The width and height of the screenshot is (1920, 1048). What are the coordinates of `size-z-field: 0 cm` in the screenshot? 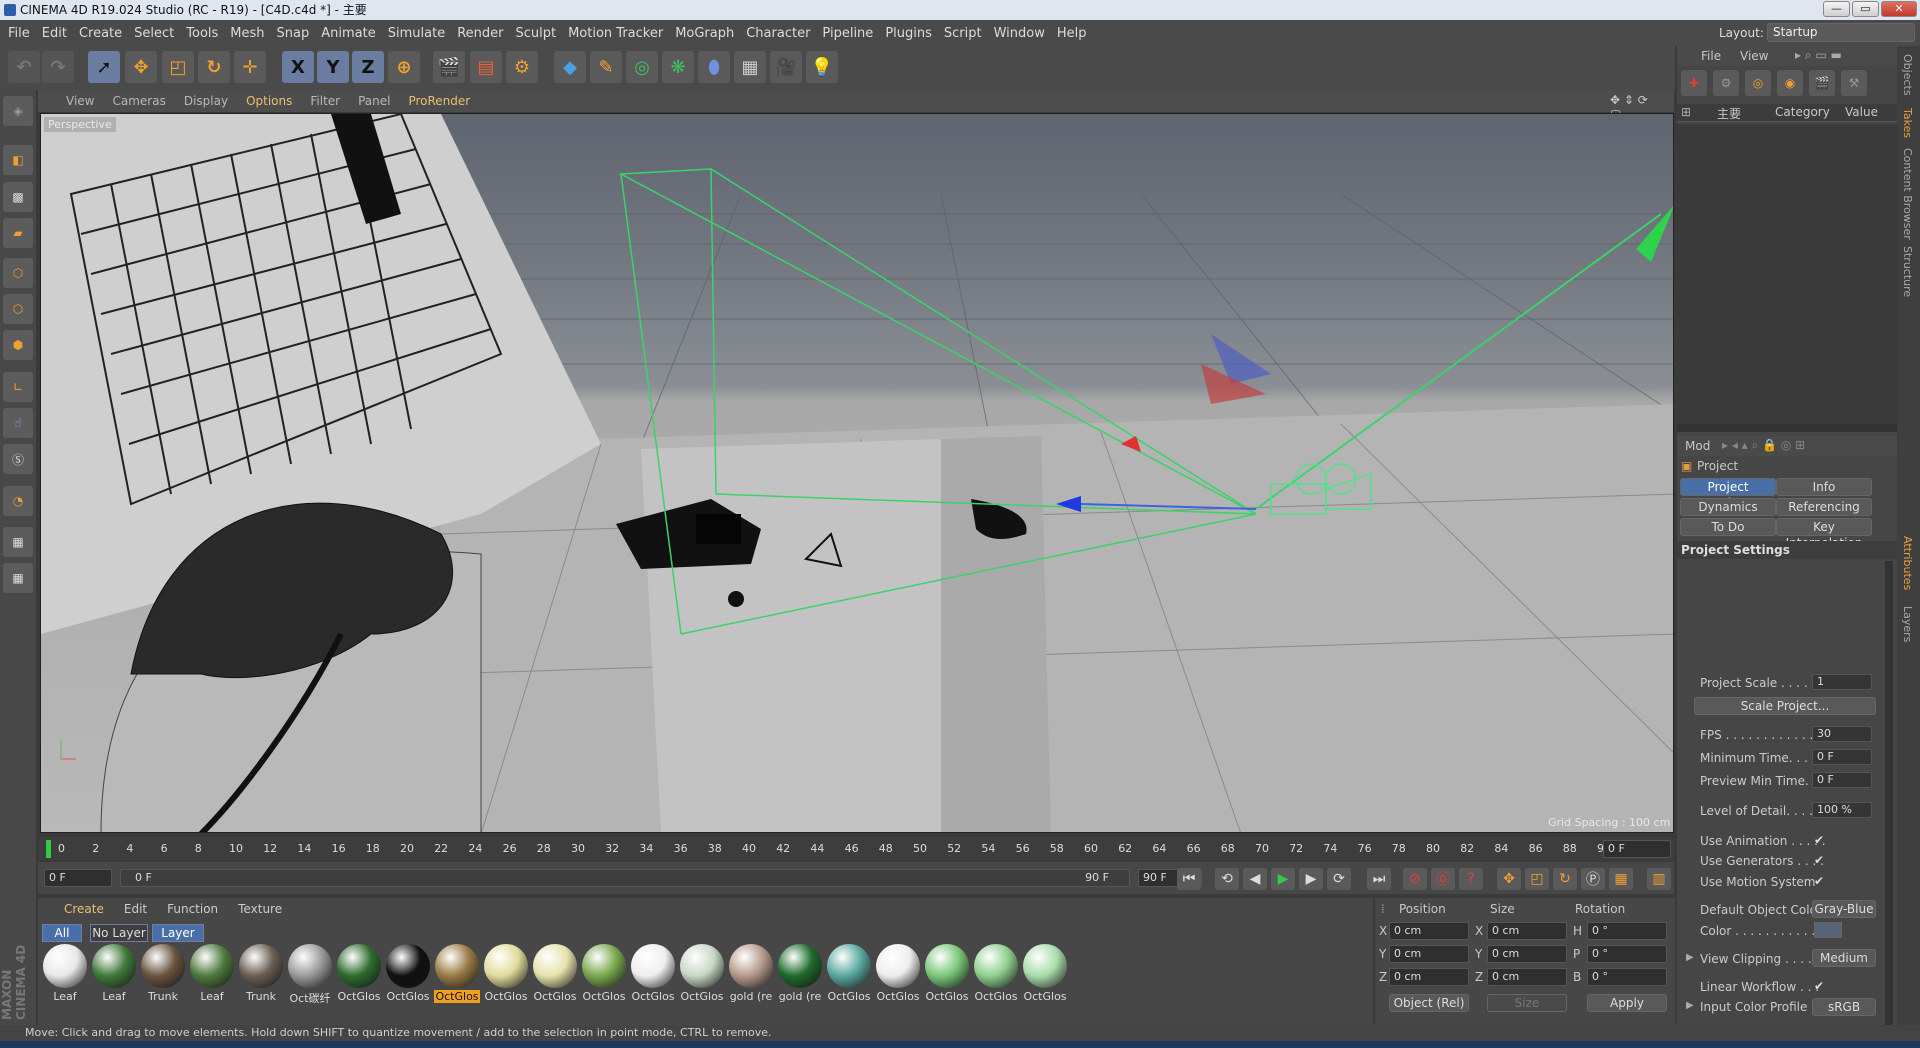 It's located at (1527, 977).